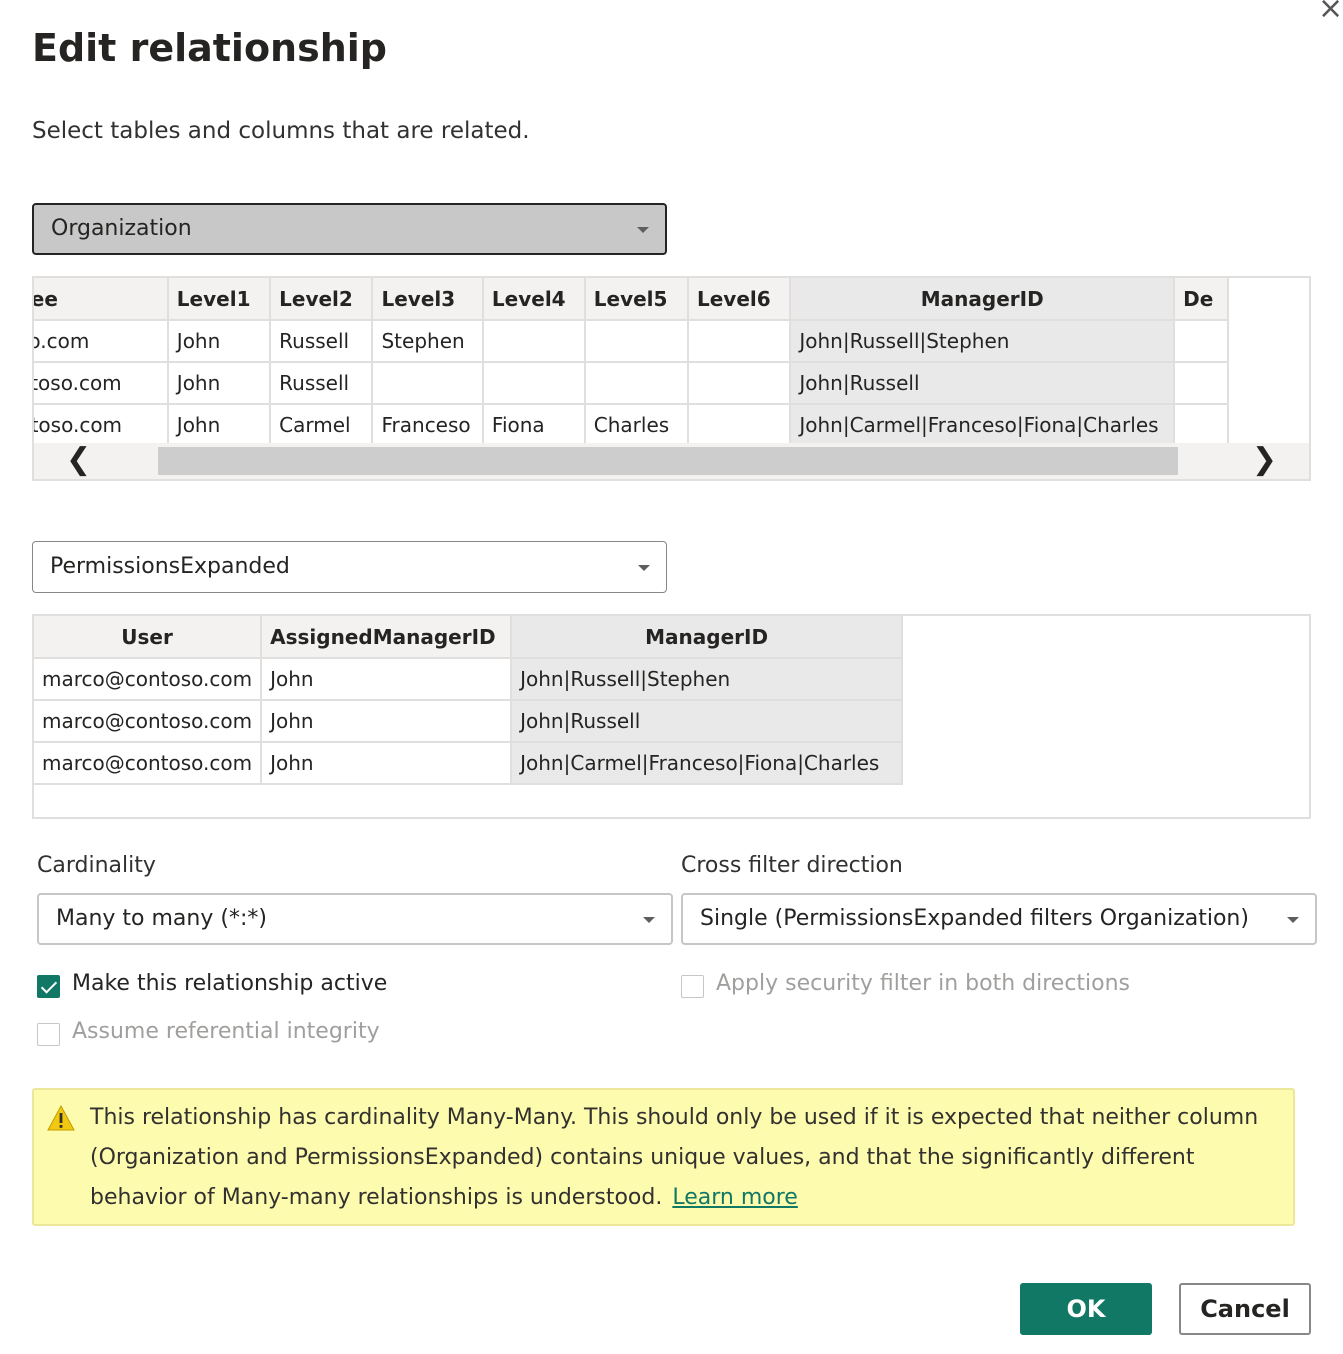 The width and height of the screenshot is (1343, 1354). I want to click on table-row: e@contoso.comJohnRussell John|Russell, so click(631, 383).